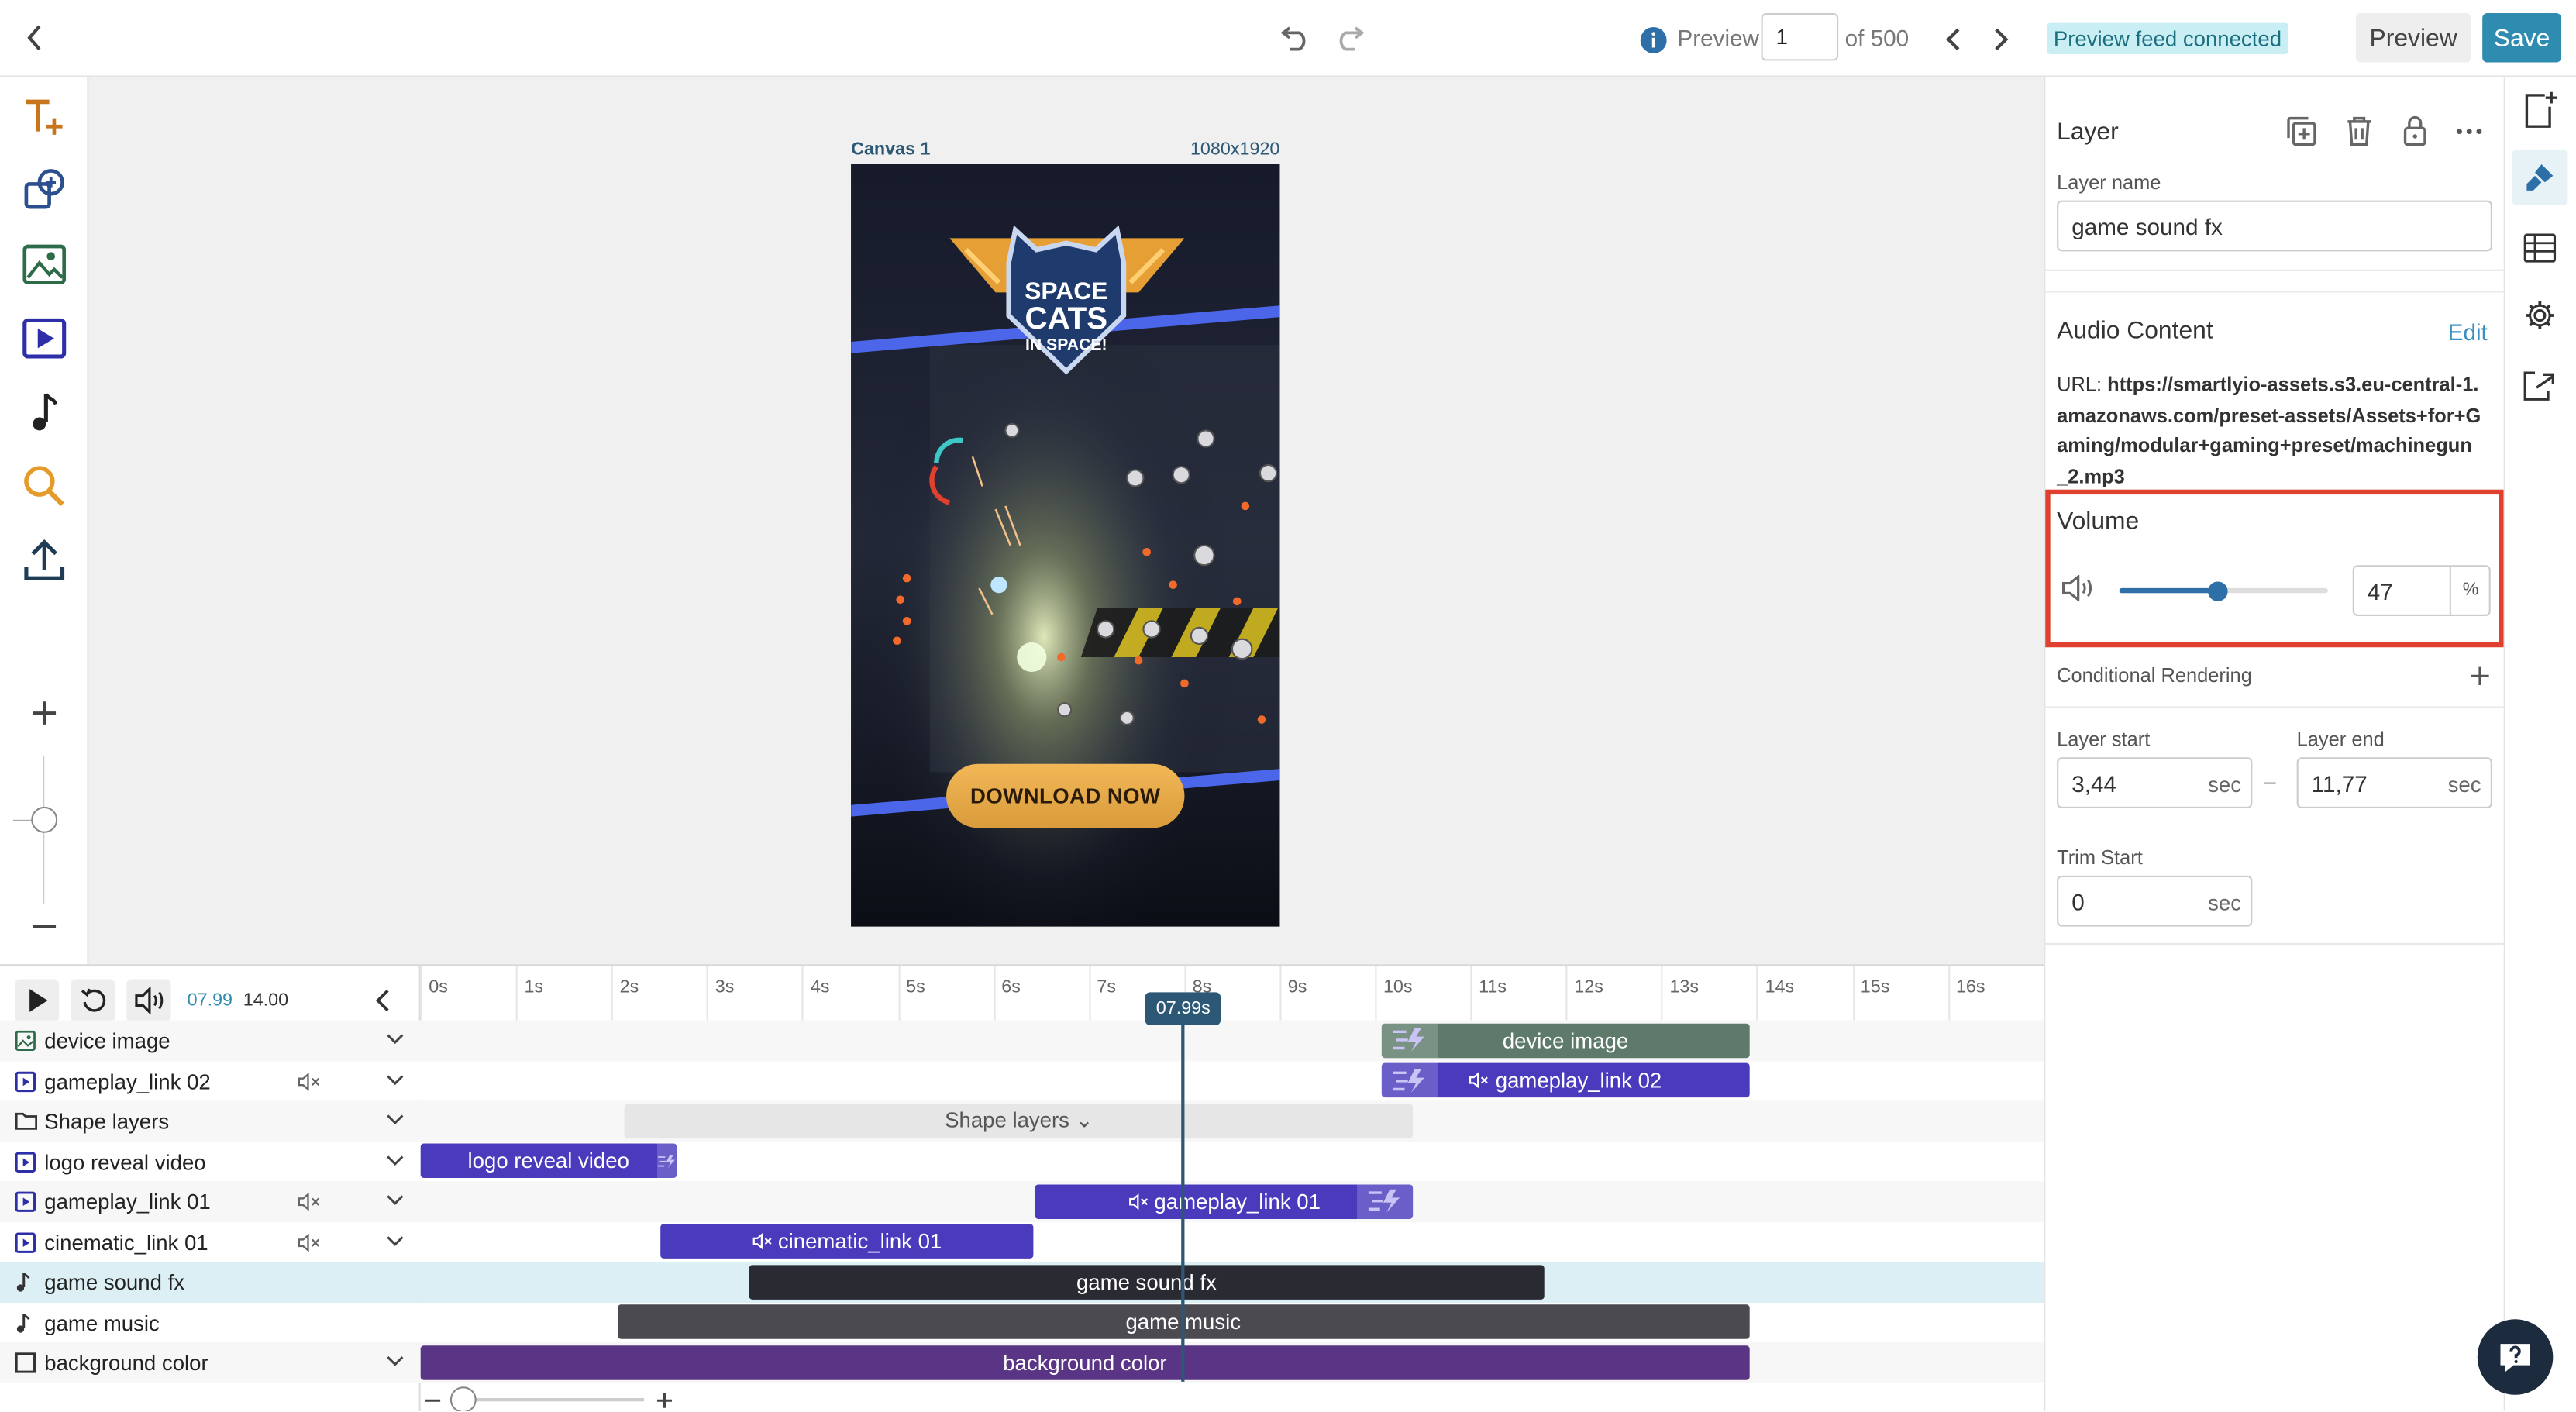  I want to click on lock-layer-button, so click(2415, 131).